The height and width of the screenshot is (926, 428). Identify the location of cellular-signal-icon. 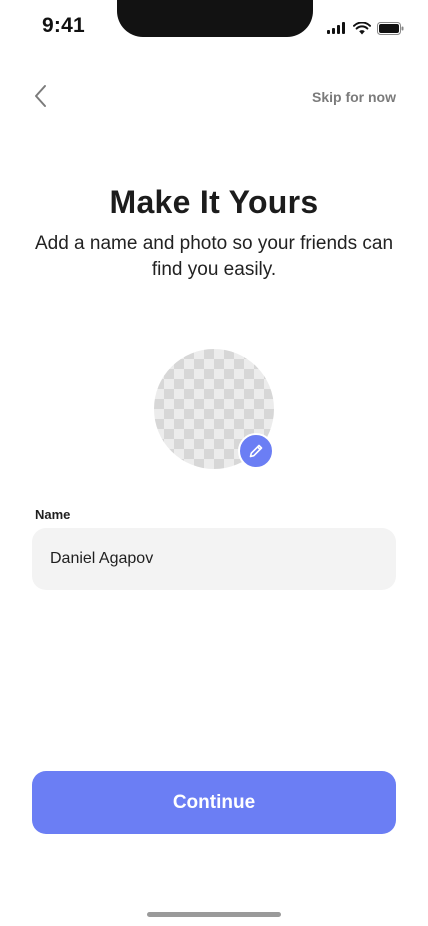
(336, 28).